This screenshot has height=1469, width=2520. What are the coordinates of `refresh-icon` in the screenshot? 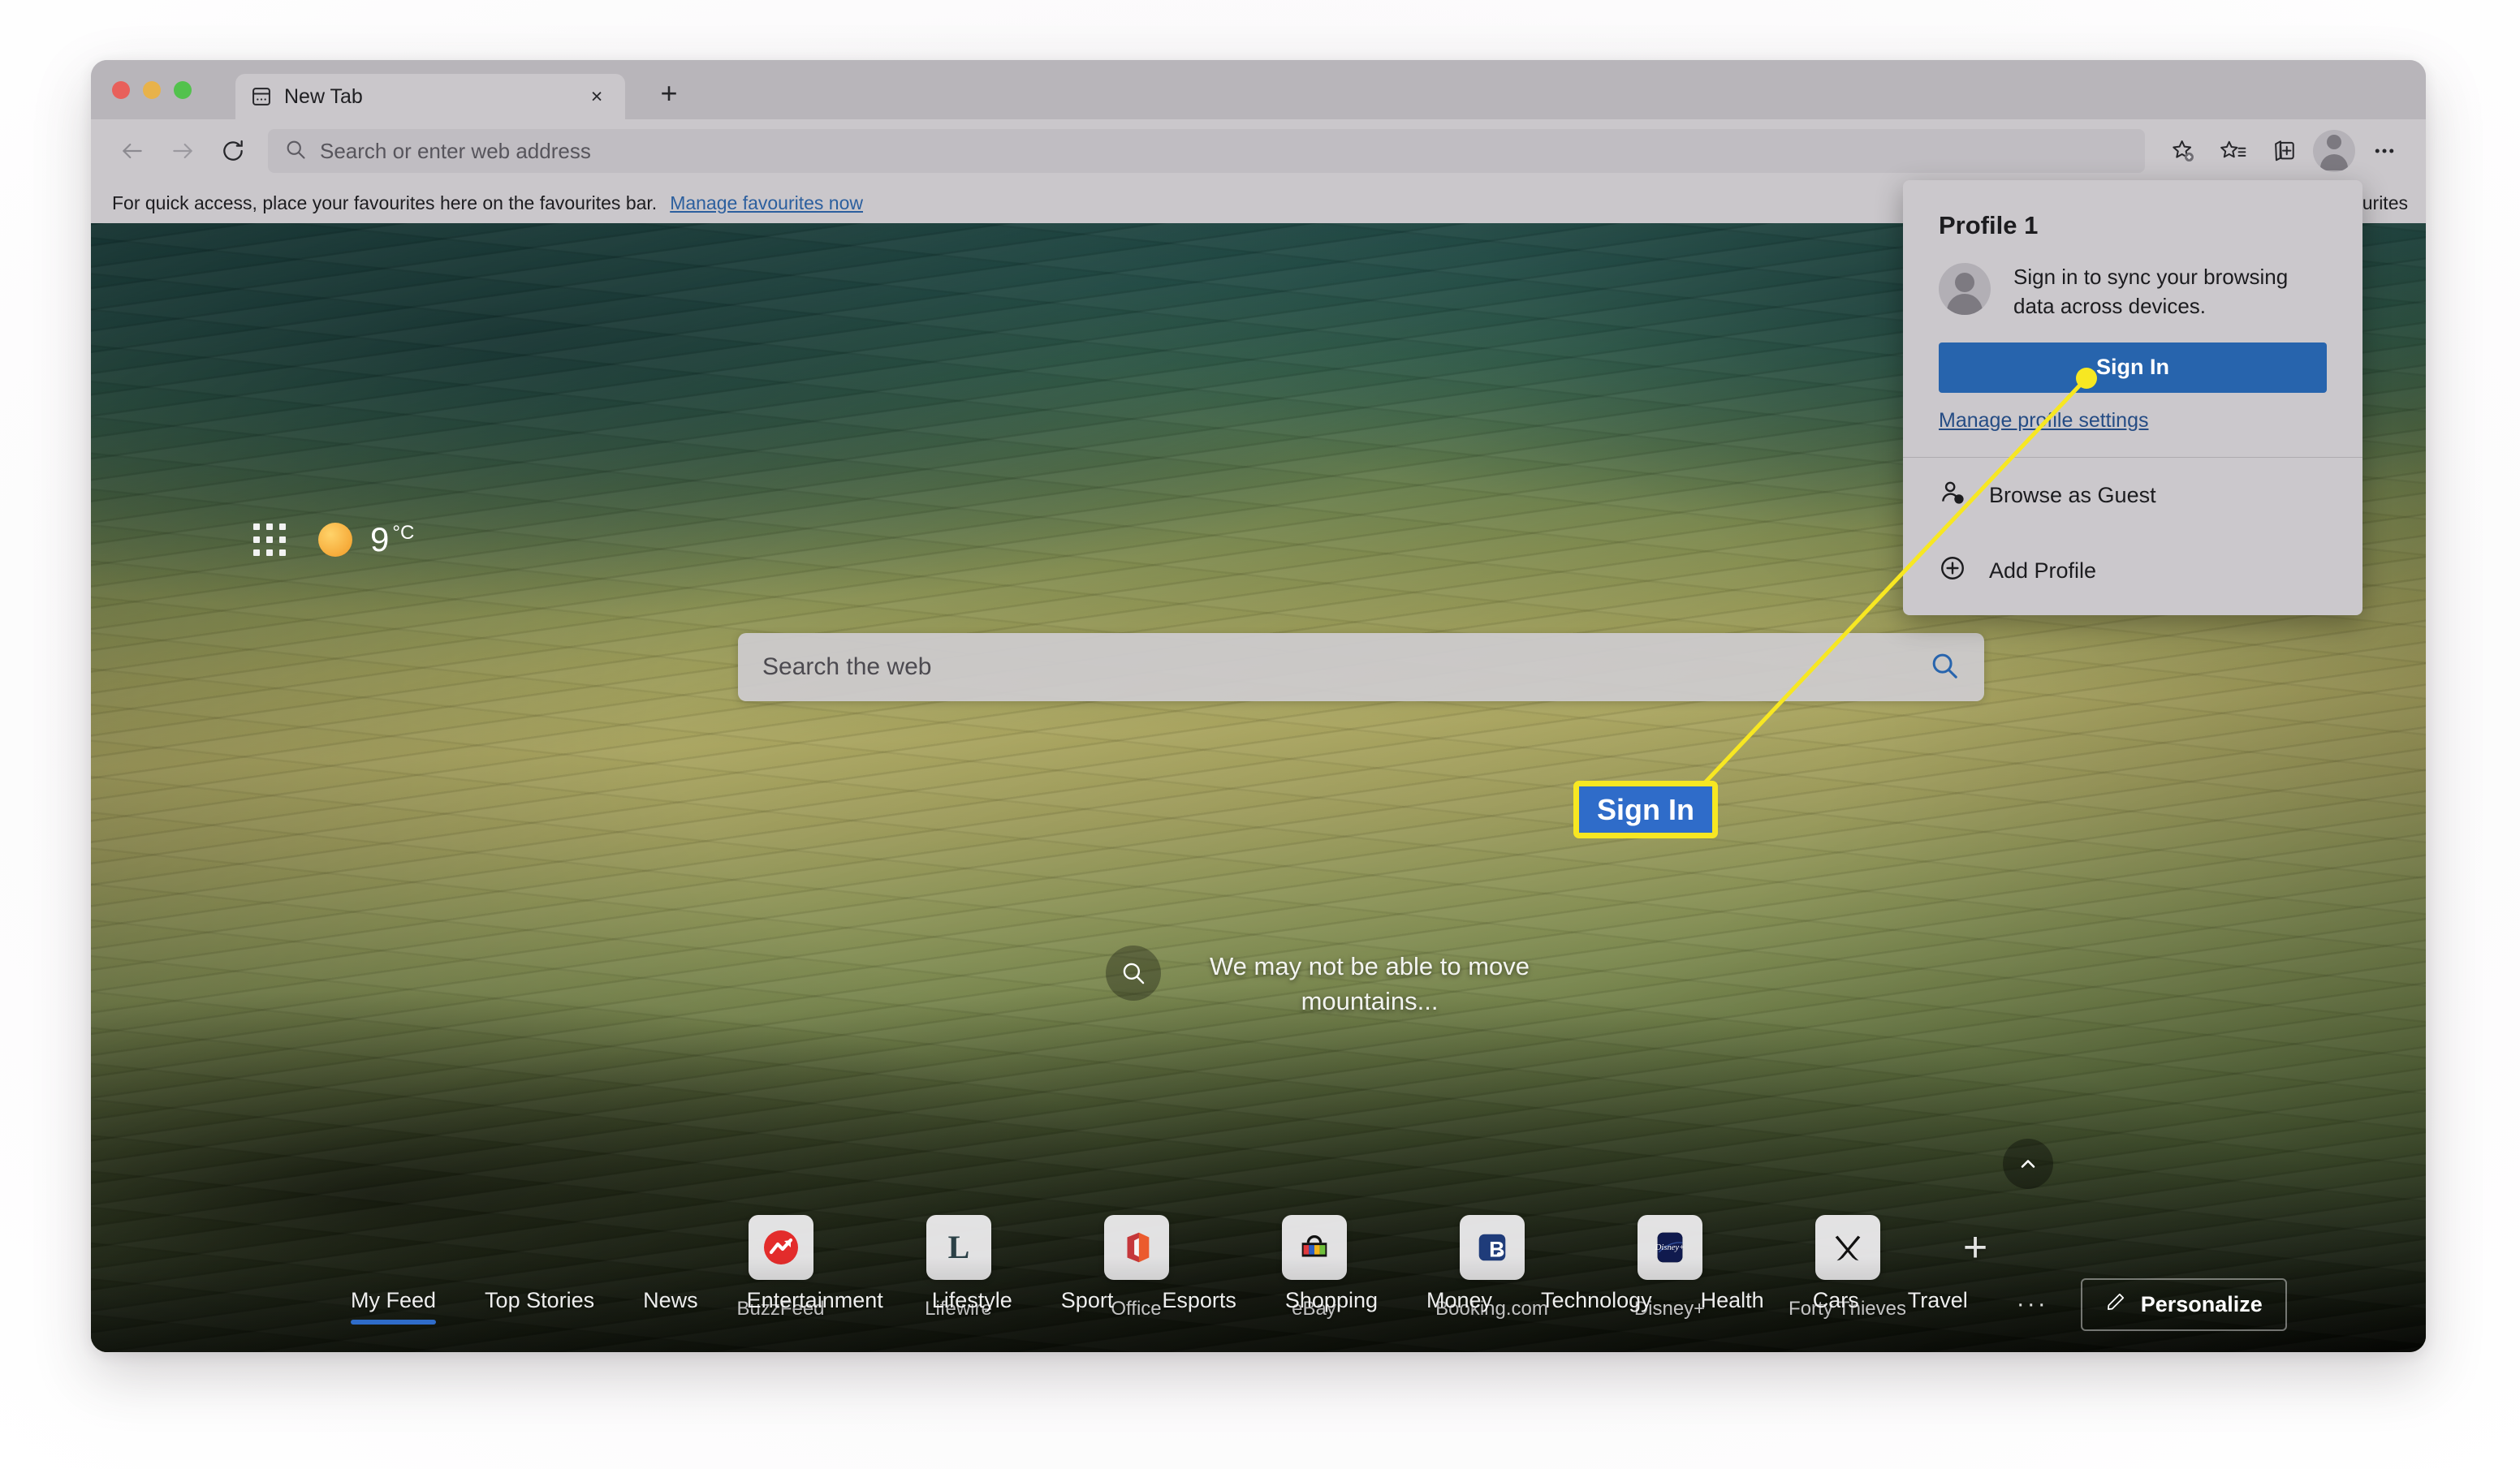 It's located at (233, 150).